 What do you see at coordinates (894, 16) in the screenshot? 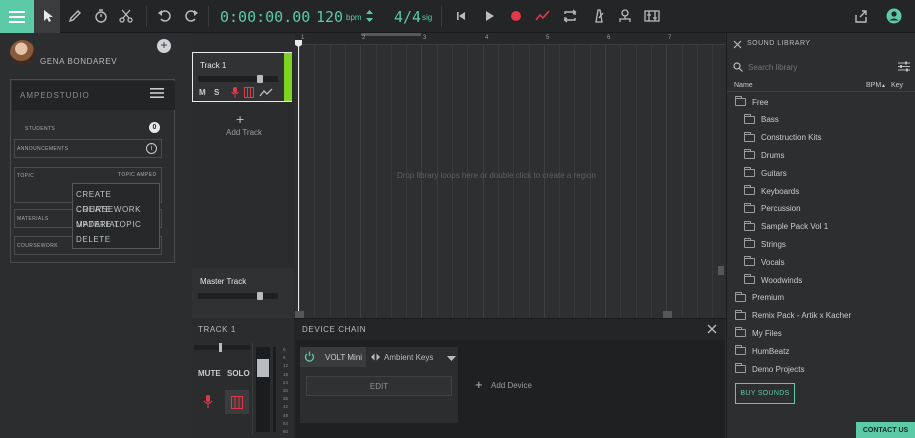
I see `account-icon` at bounding box center [894, 16].